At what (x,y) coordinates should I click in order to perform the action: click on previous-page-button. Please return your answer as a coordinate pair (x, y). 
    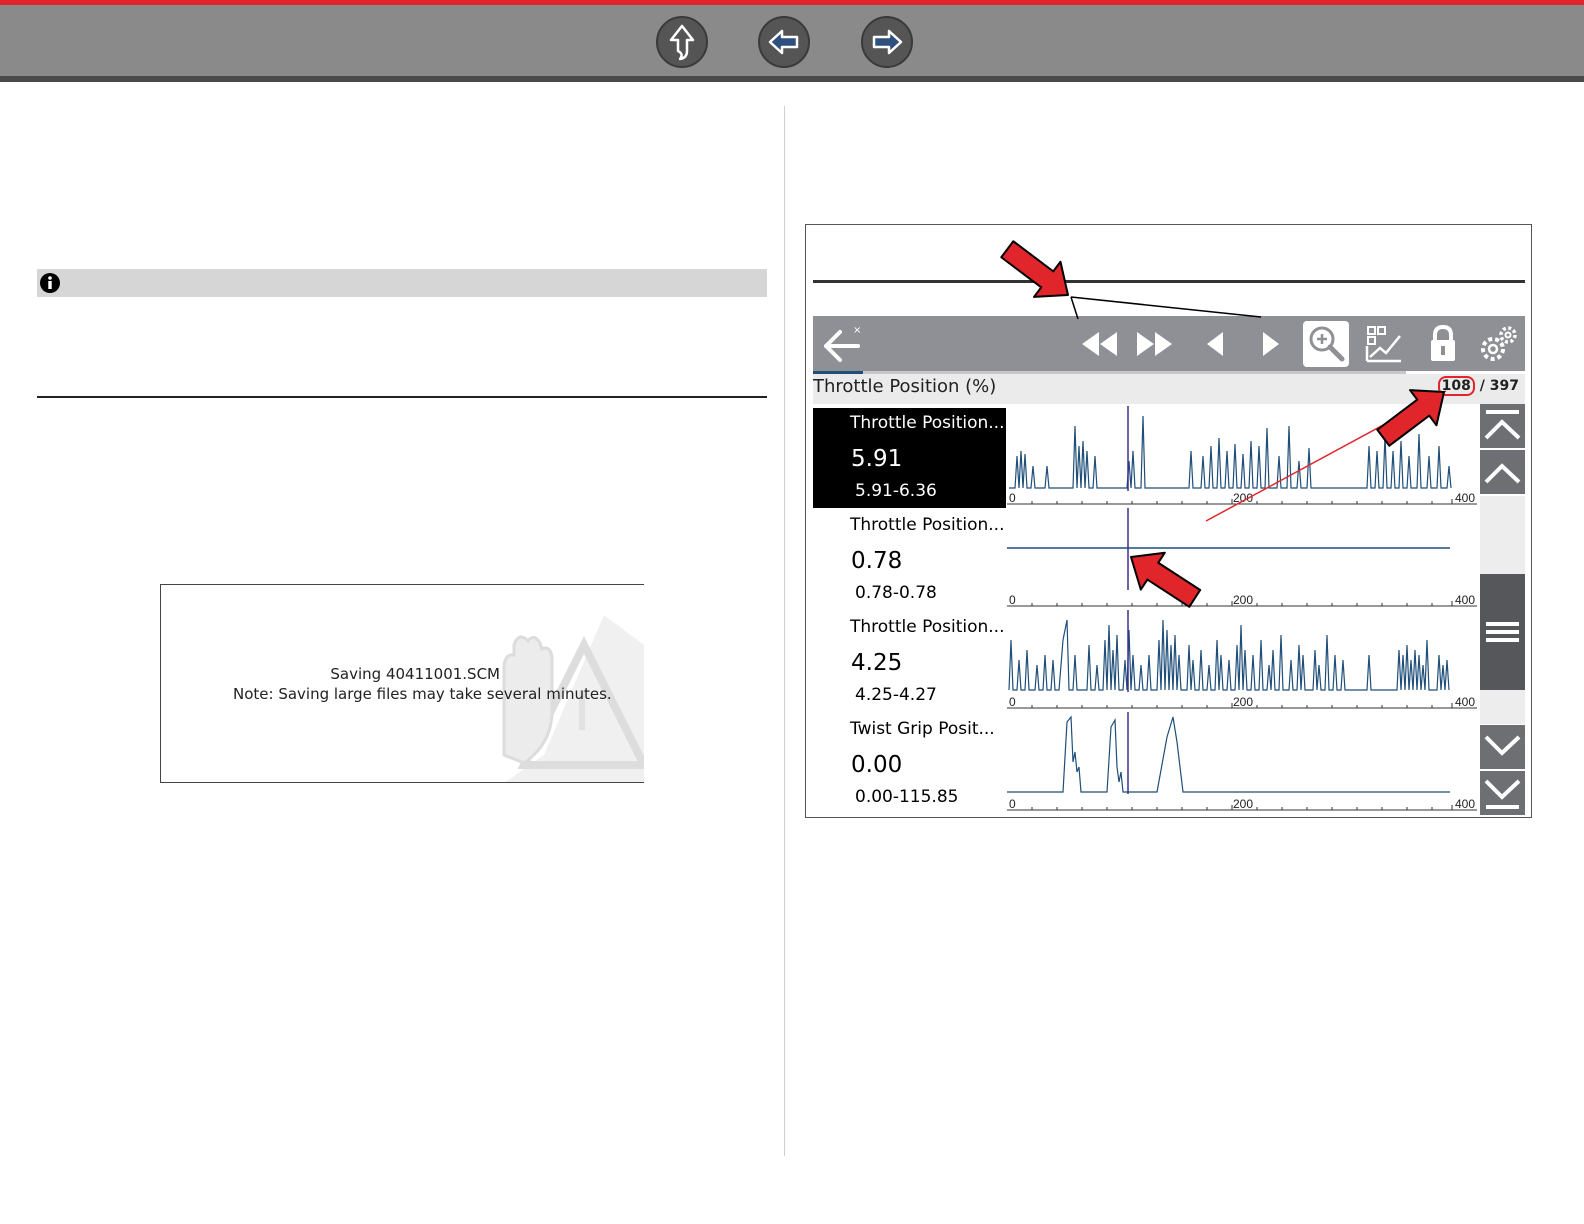
    Looking at the image, I should click on (784, 42).